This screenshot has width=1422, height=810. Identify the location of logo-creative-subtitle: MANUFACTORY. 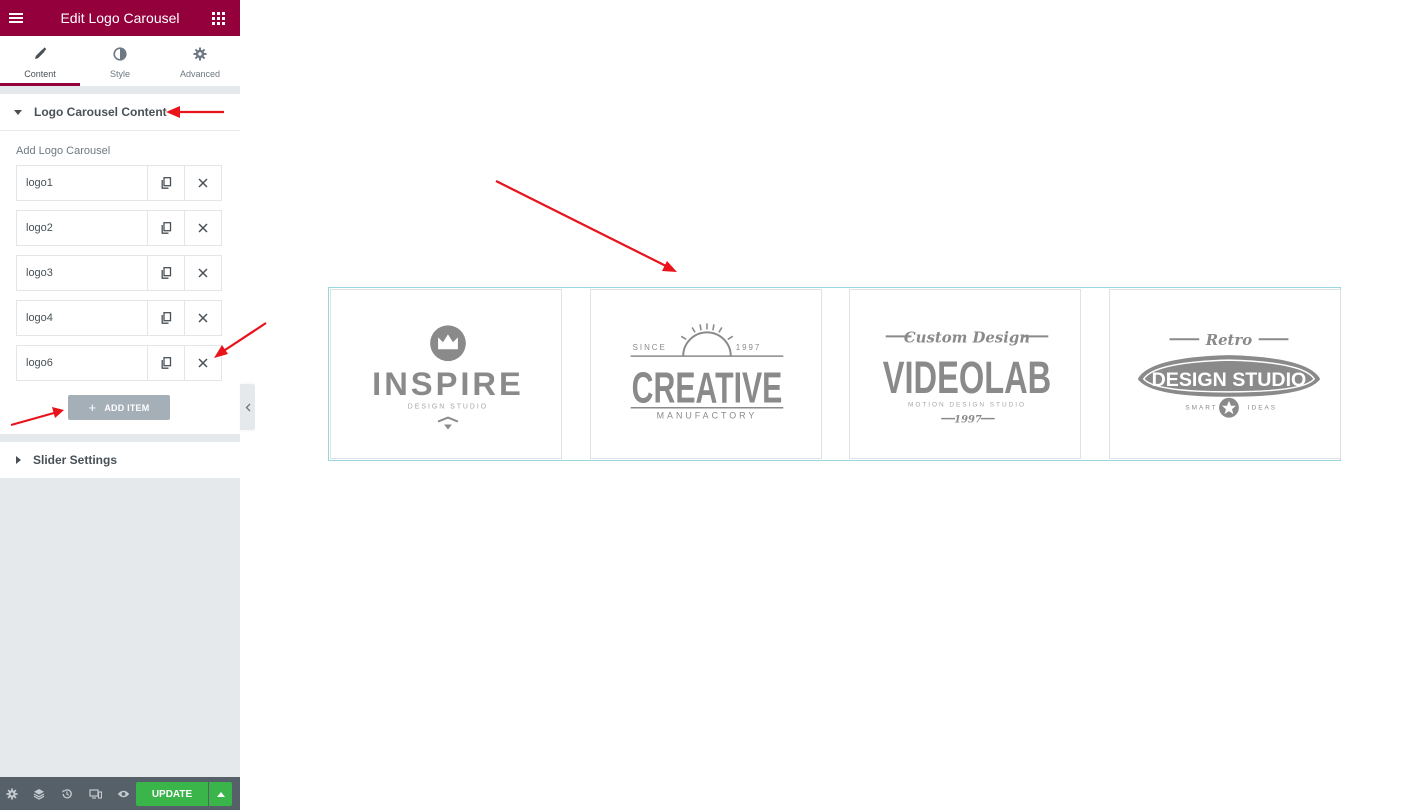
(707, 416).